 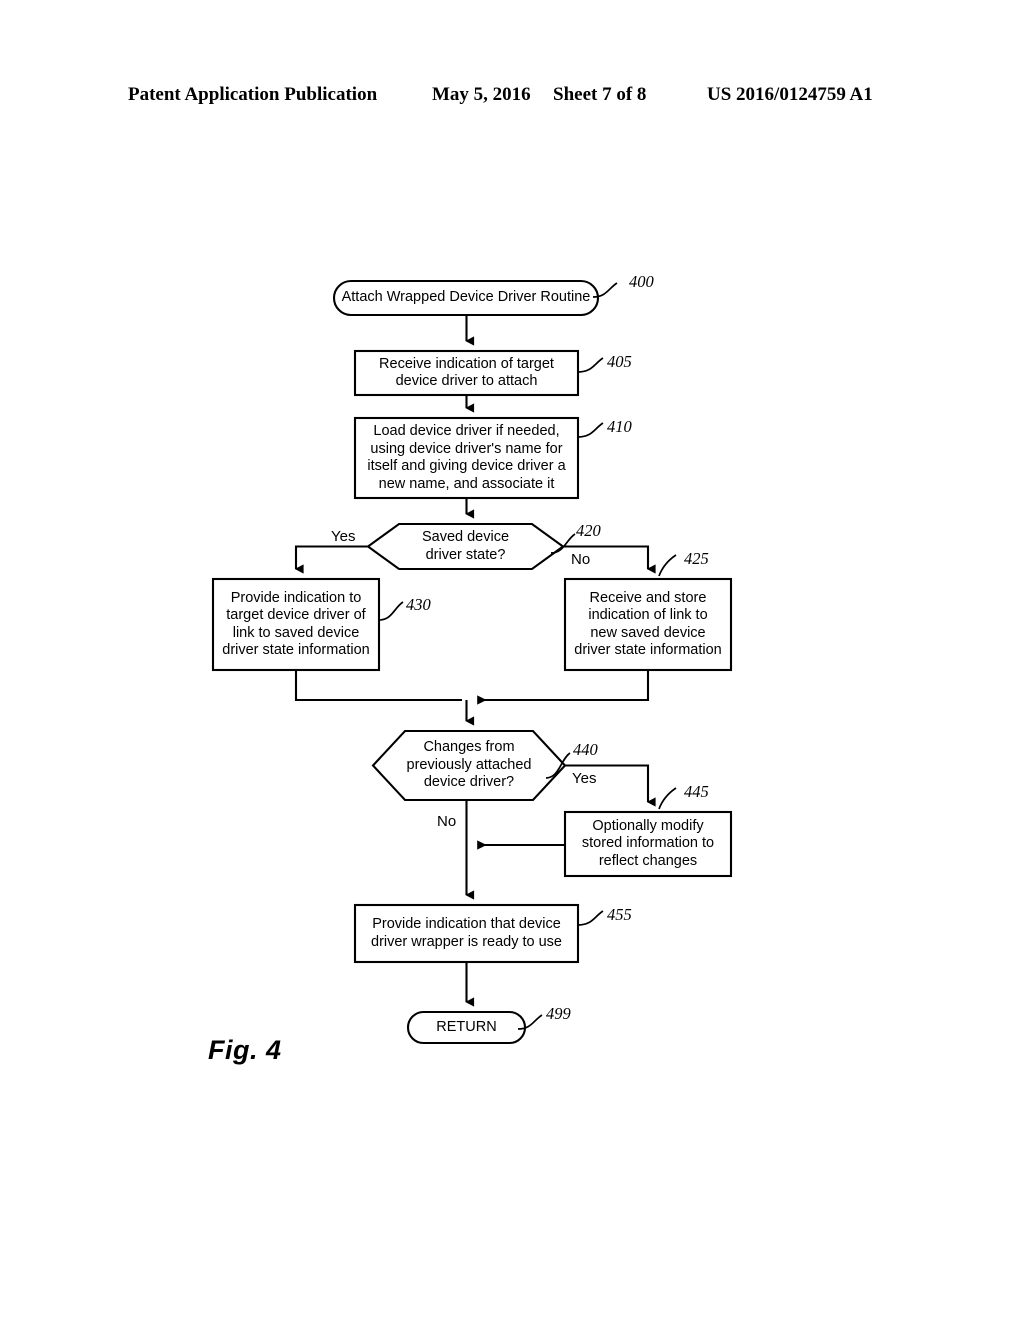 What do you see at coordinates (466, 1026) in the screenshot?
I see `node-499-label: RETURN` at bounding box center [466, 1026].